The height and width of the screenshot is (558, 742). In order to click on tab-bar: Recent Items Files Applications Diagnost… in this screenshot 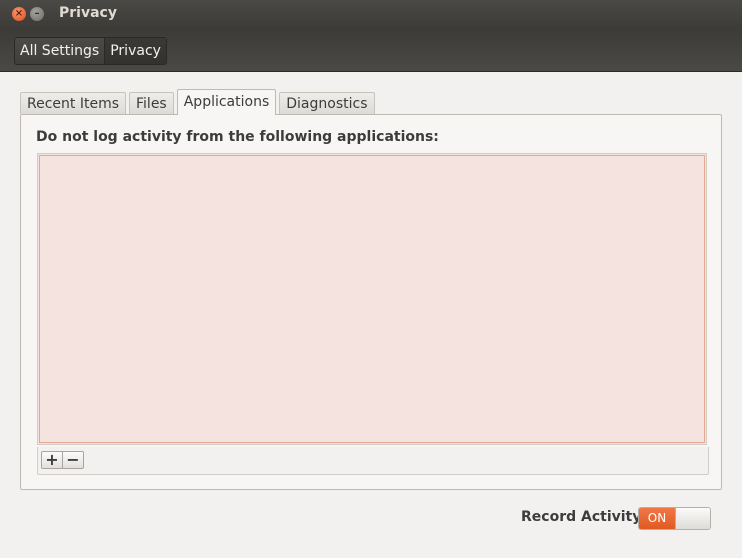, I will do `click(199, 102)`.